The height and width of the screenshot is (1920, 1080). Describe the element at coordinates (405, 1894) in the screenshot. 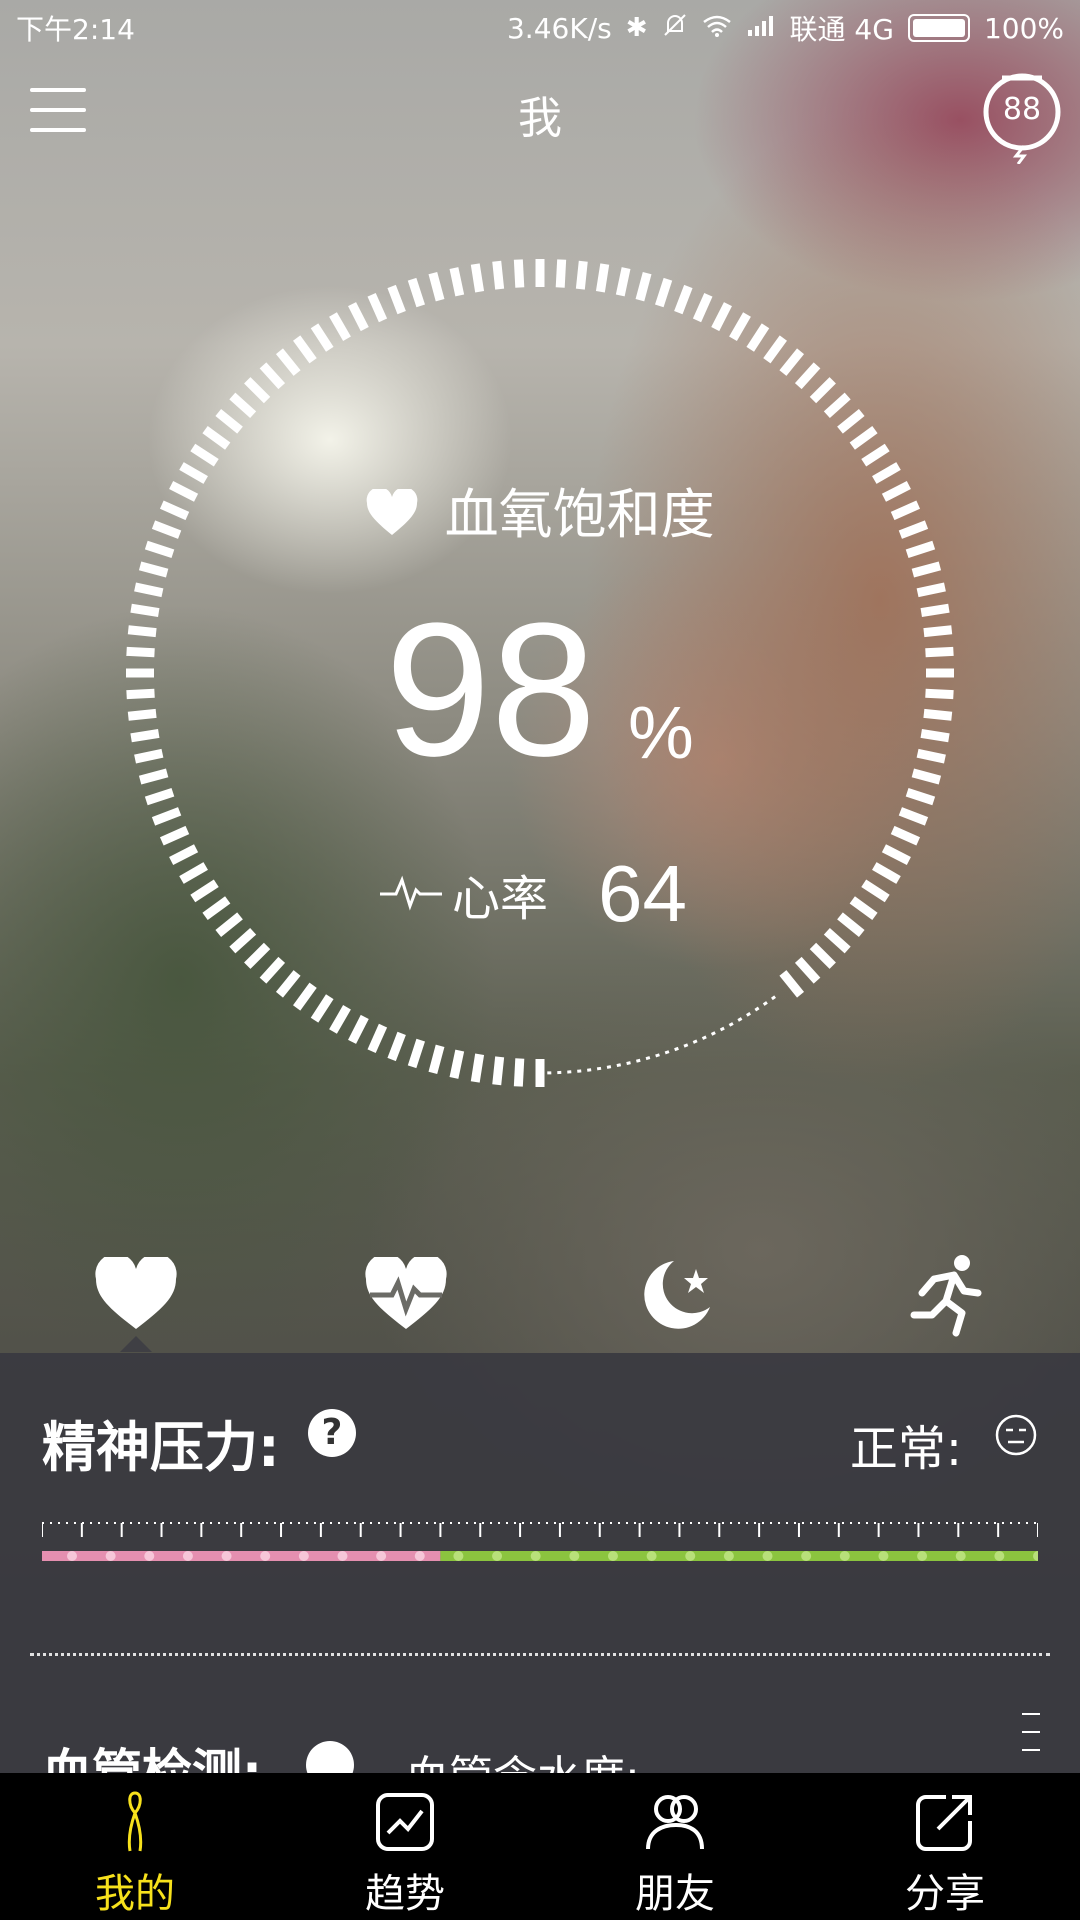

I see `nav-label: 趋势` at that location.